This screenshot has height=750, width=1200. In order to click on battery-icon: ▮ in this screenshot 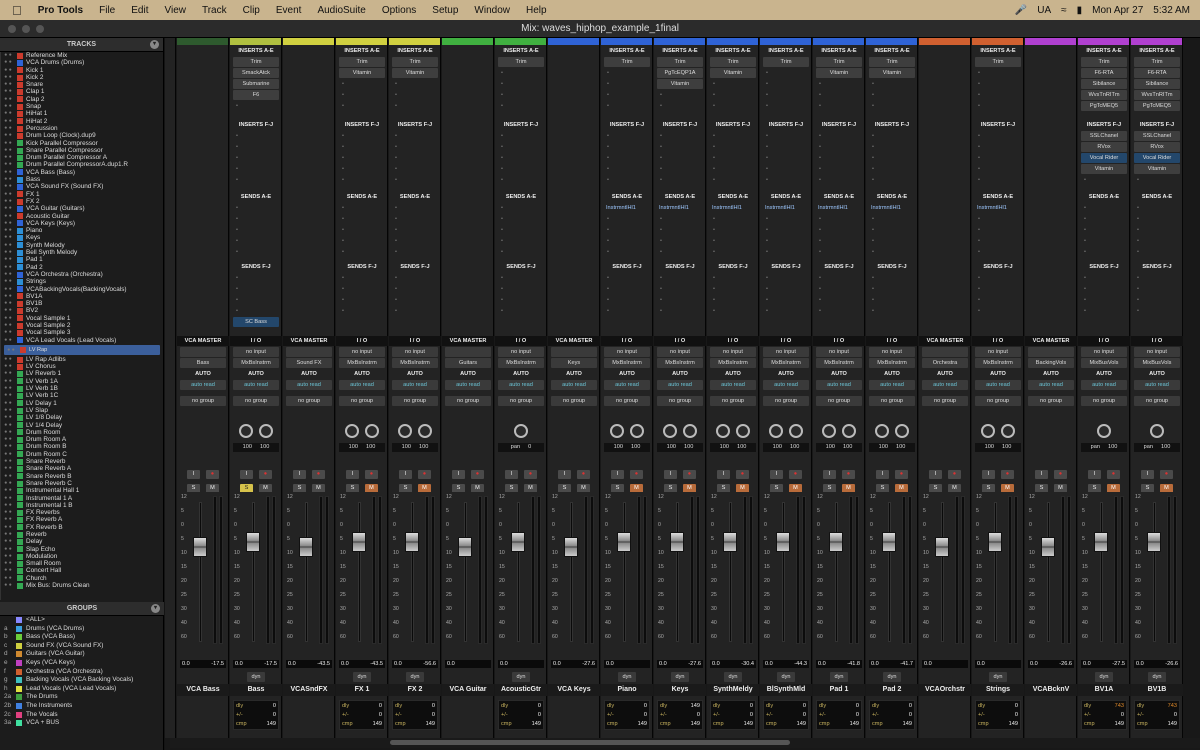, I will do `click(1080, 10)`.